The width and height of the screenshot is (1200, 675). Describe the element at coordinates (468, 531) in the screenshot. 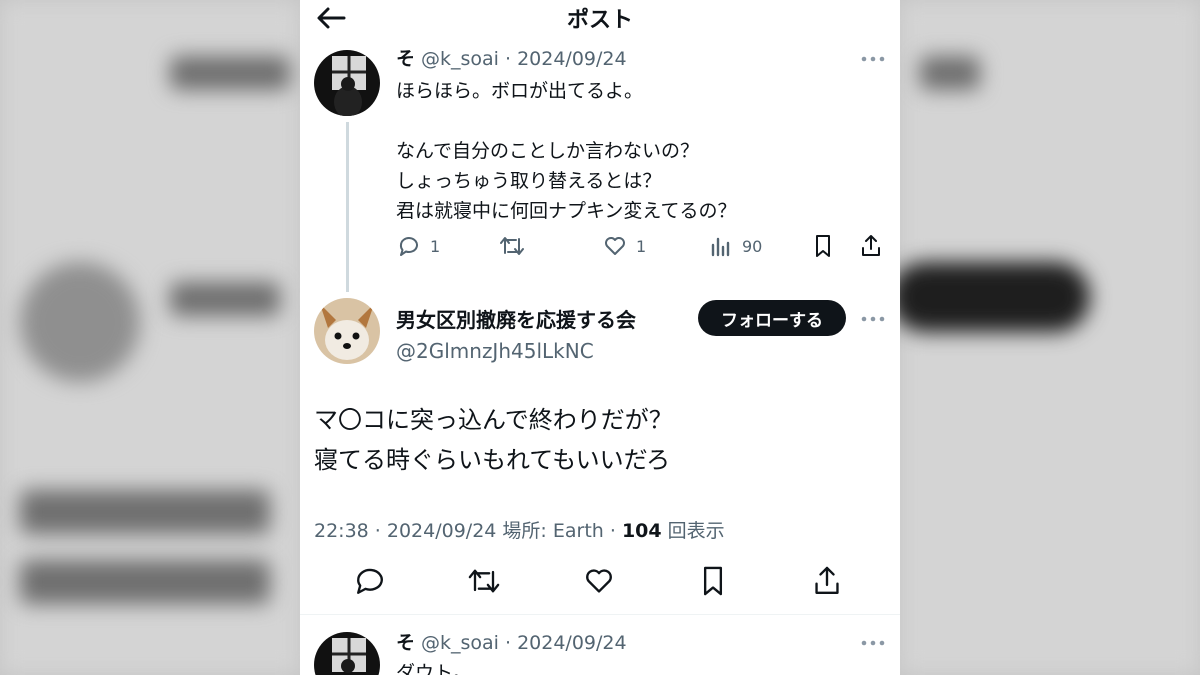

I see `post-time: 22:38 · 2024/09/24 場所: Earth ·` at that location.